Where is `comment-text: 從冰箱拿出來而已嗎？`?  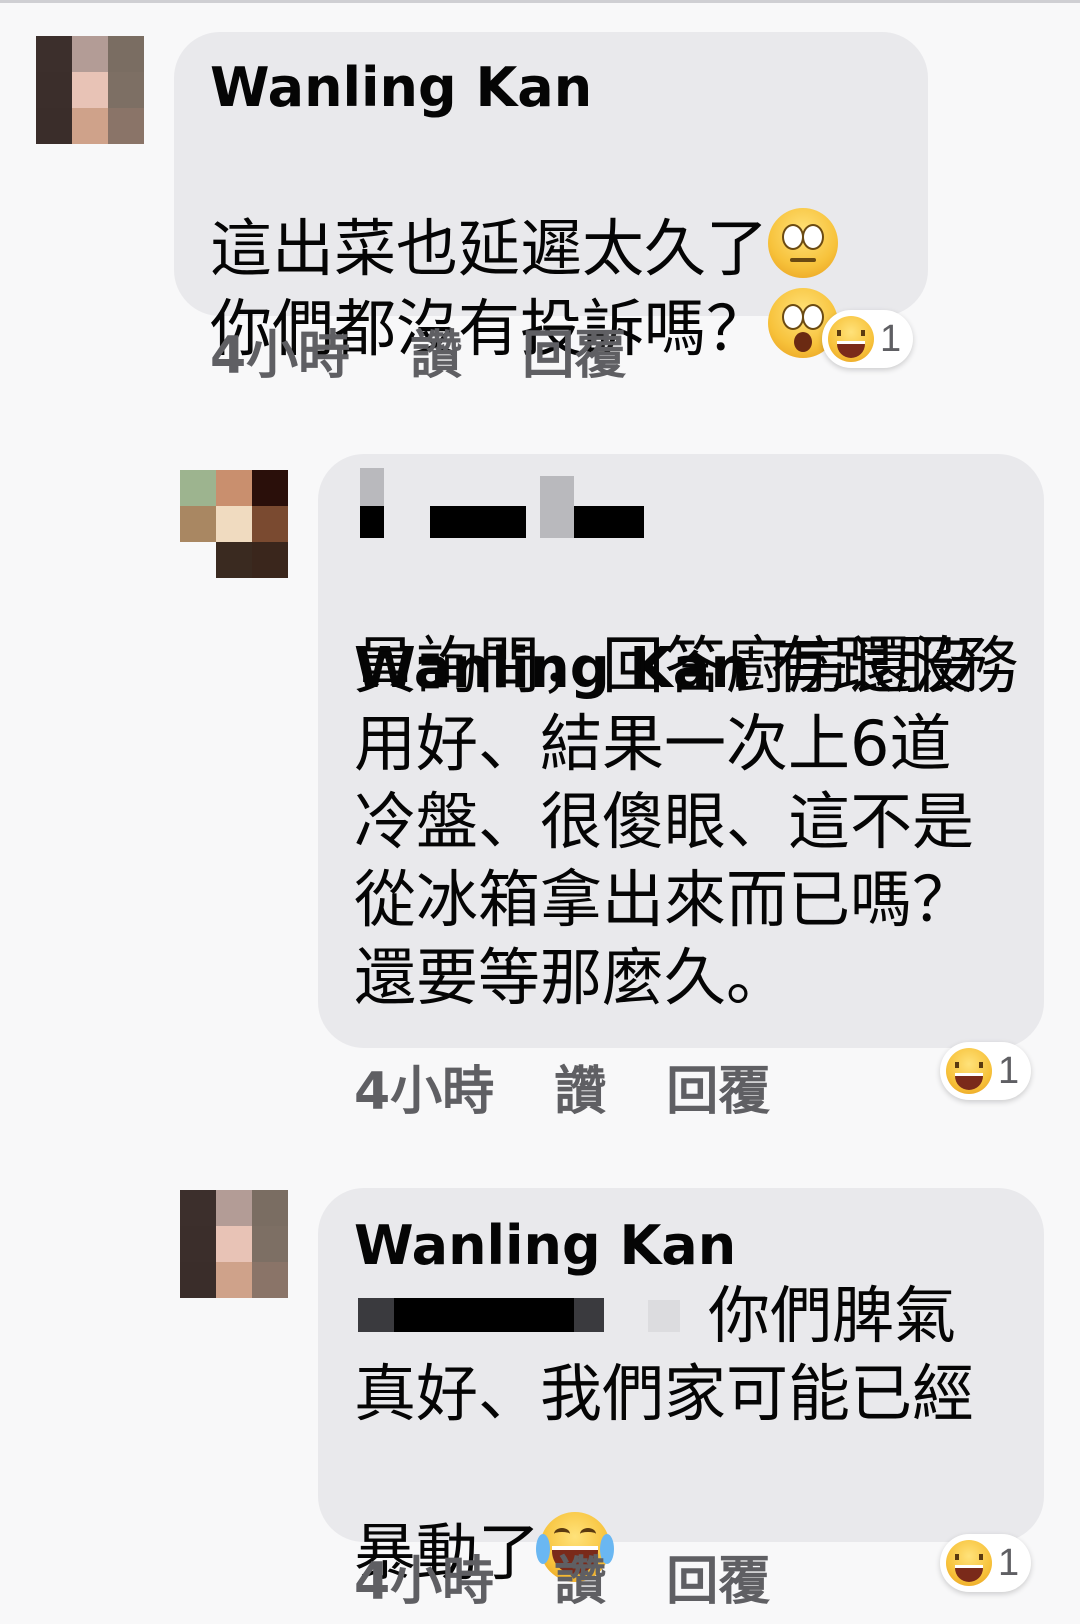
comment-text: 從冰箱拿出來而已嗎？ is located at coordinates (664, 899).